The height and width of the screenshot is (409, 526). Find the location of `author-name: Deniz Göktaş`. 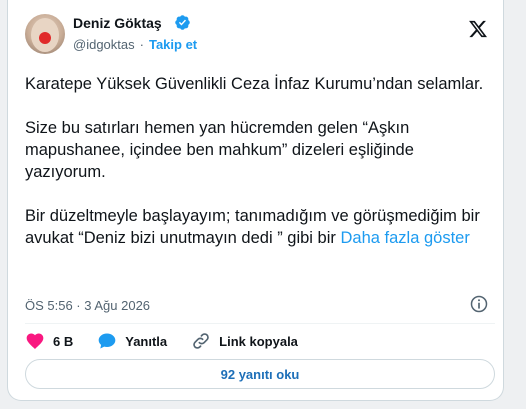

author-name: Deniz Göktaş is located at coordinates (117, 23).